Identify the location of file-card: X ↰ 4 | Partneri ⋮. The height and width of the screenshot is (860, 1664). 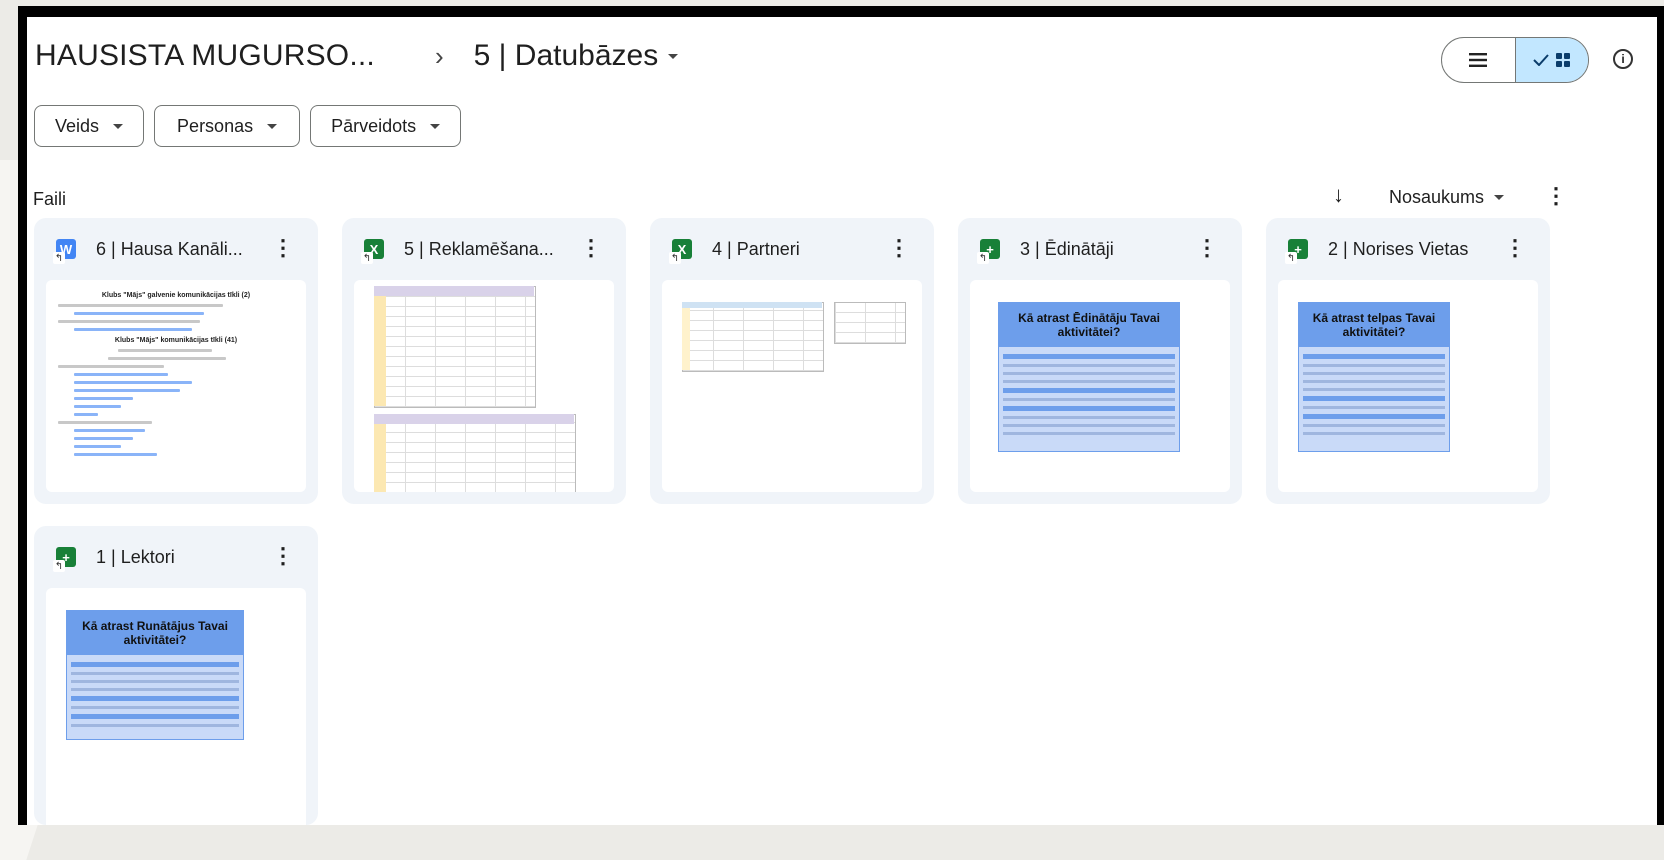
(792, 361).